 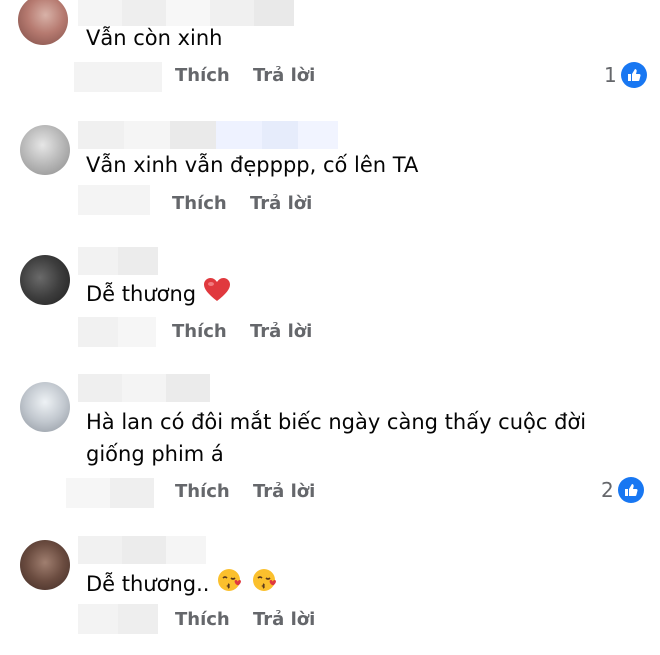 I want to click on comment-text-content: Dễ thương.., so click(x=148, y=584).